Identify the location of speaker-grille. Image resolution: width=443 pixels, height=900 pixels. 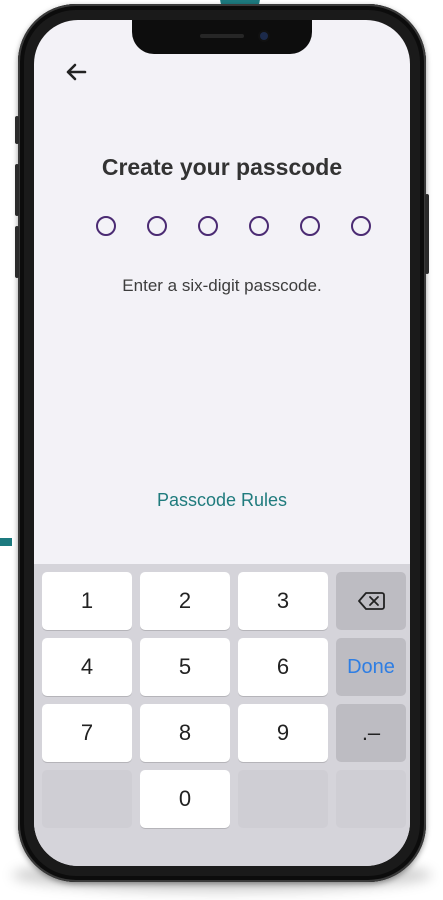
(222, 36).